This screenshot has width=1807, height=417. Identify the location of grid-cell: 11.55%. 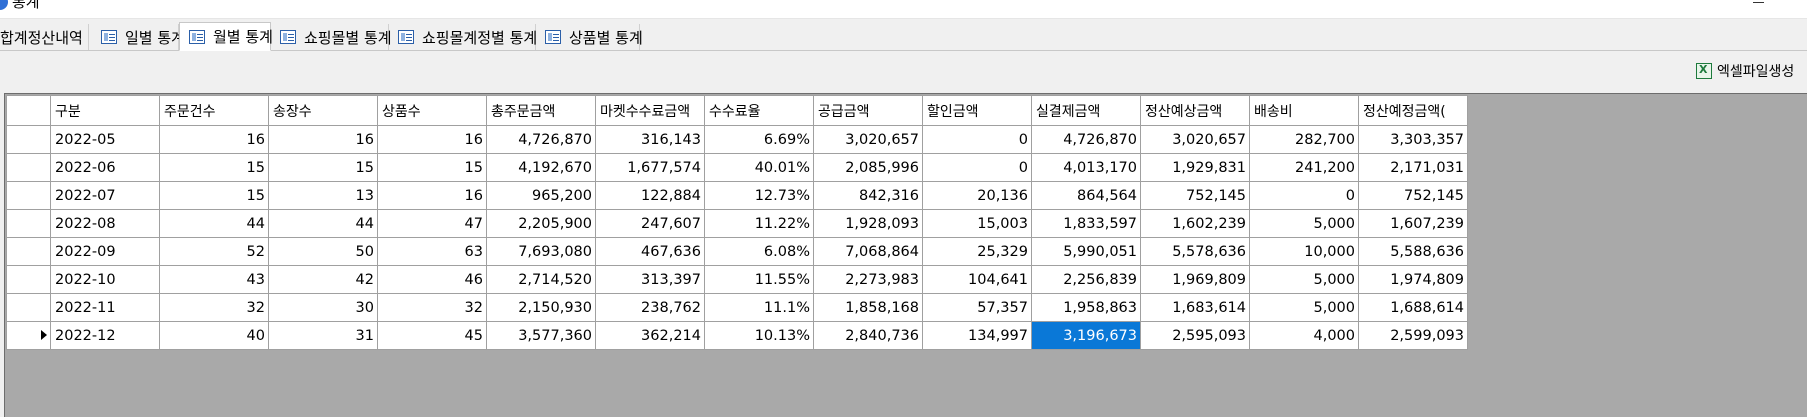
(759, 279).